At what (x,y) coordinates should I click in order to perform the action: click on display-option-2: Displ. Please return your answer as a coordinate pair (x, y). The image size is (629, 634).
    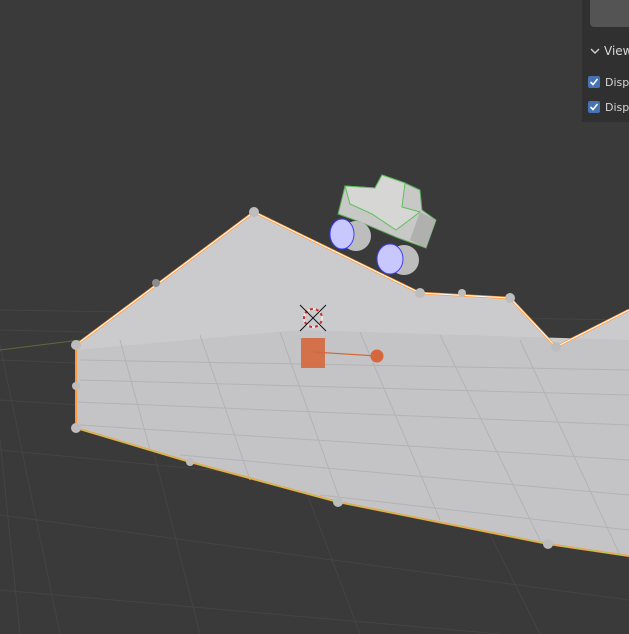
    Looking at the image, I should click on (608, 107).